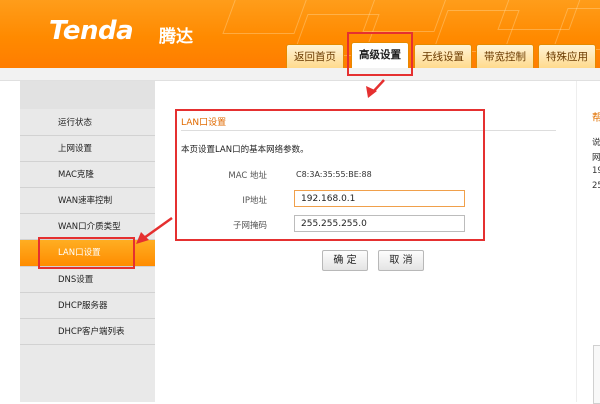 The width and height of the screenshot is (600, 404). Describe the element at coordinates (142, 238) in the screenshot. I see `arrow-head-lan` at that location.